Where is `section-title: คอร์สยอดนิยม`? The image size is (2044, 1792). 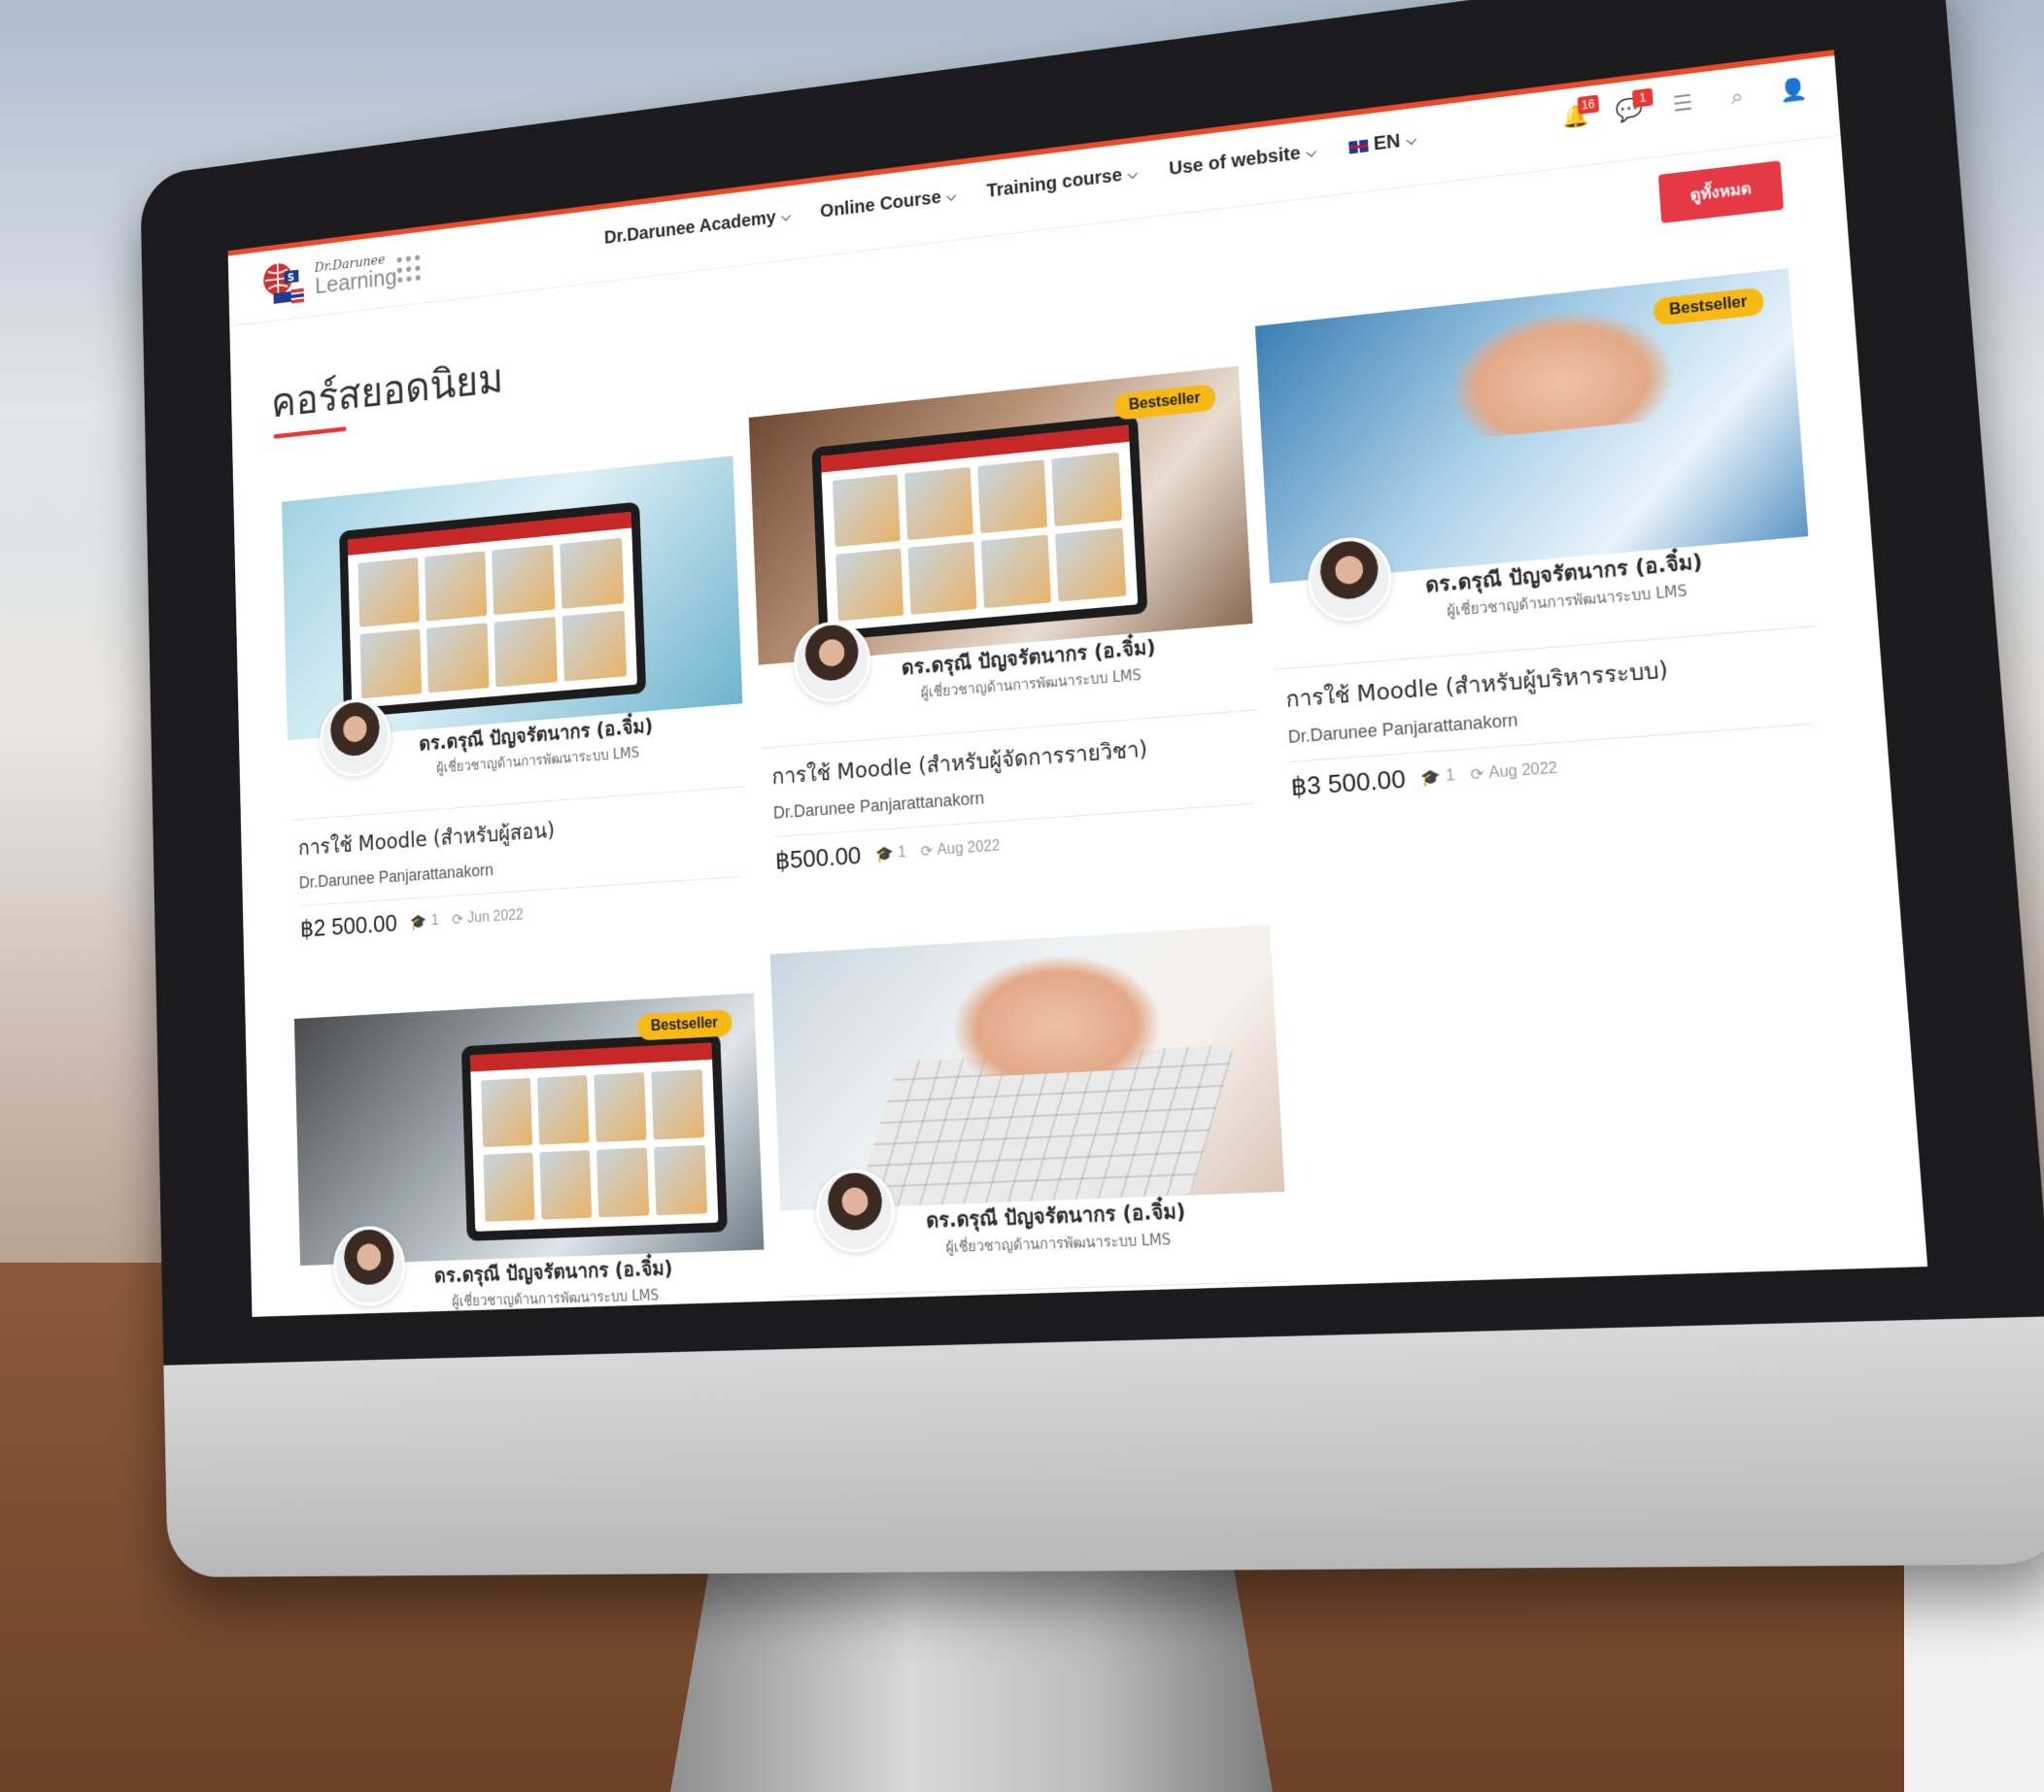 section-title: คอร์สยอดนิยม is located at coordinates (387, 391).